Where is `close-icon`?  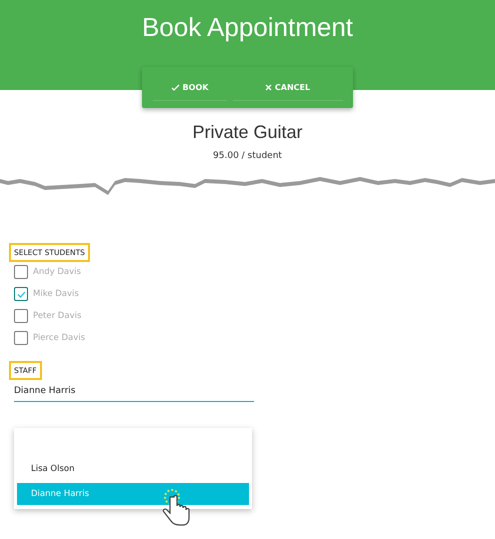 close-icon is located at coordinates (268, 87).